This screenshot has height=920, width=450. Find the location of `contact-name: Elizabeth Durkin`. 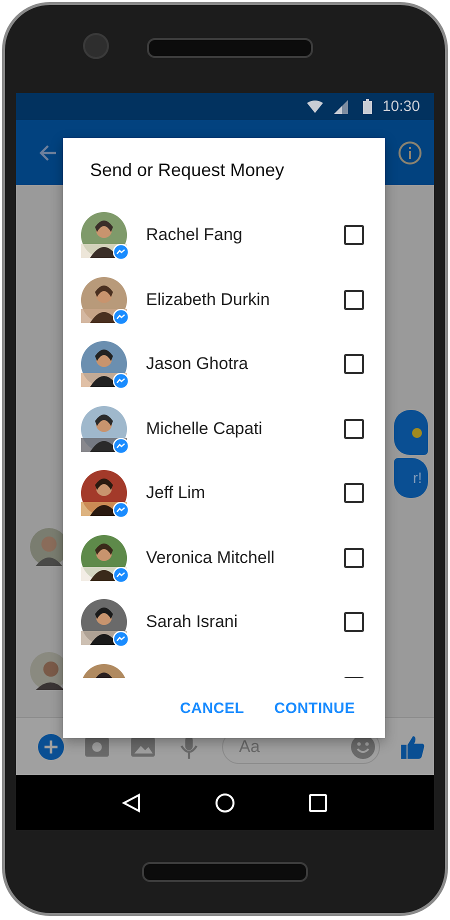

contact-name: Elizabeth Durkin is located at coordinates (208, 300).